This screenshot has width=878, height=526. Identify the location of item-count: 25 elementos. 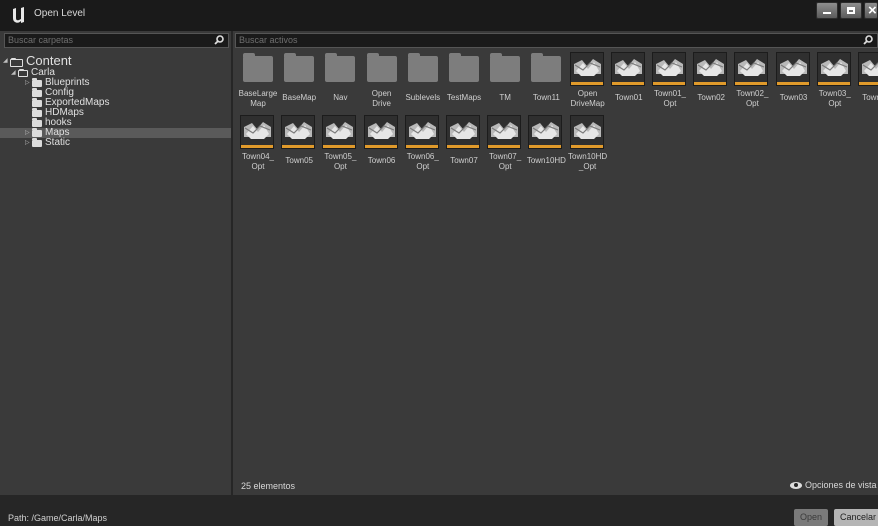
(268, 486).